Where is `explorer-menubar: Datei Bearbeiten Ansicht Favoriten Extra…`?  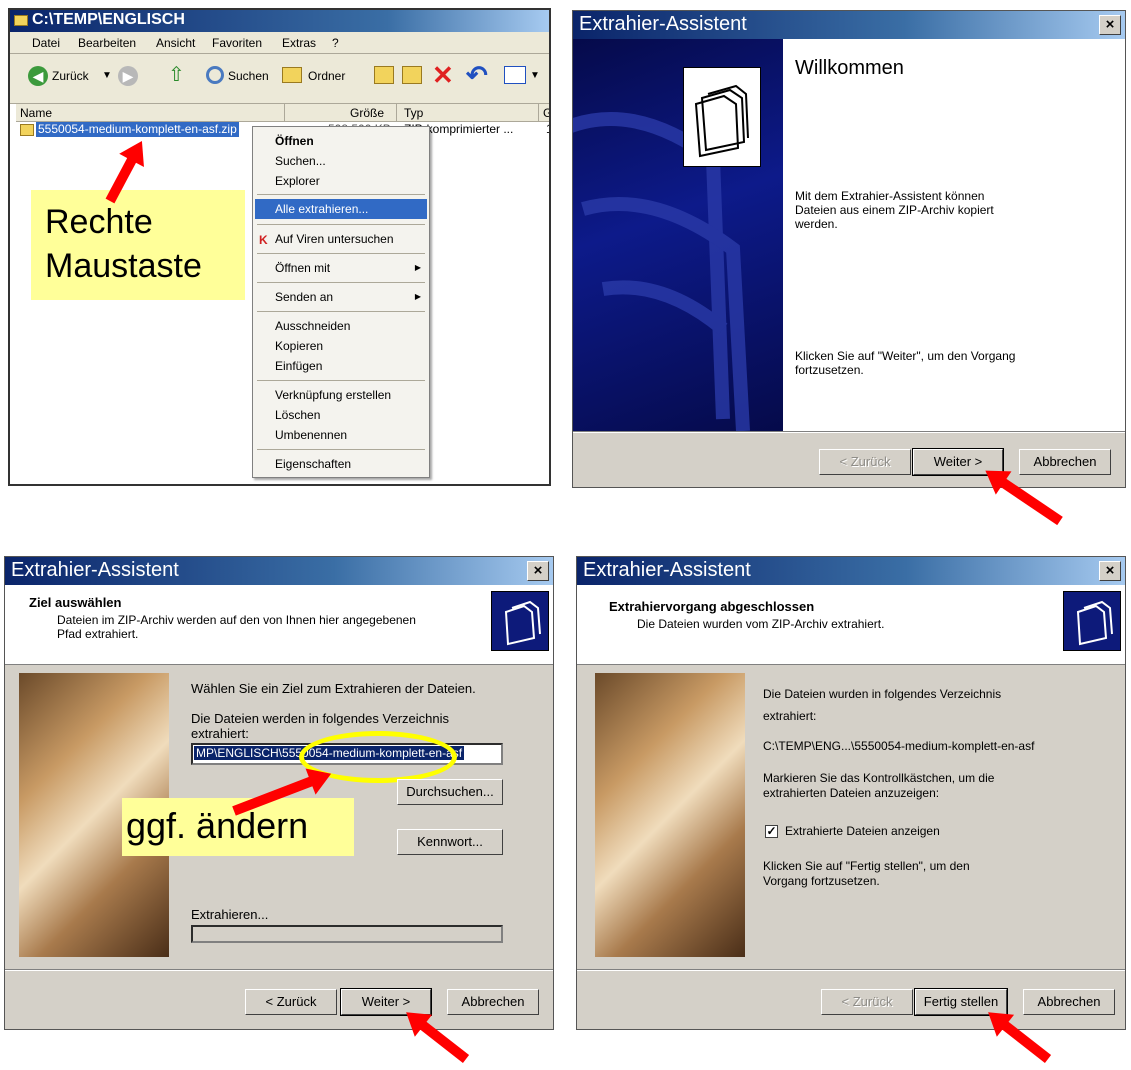 explorer-menubar: Datei Bearbeiten Ansicht Favoriten Extra… is located at coordinates (279, 43).